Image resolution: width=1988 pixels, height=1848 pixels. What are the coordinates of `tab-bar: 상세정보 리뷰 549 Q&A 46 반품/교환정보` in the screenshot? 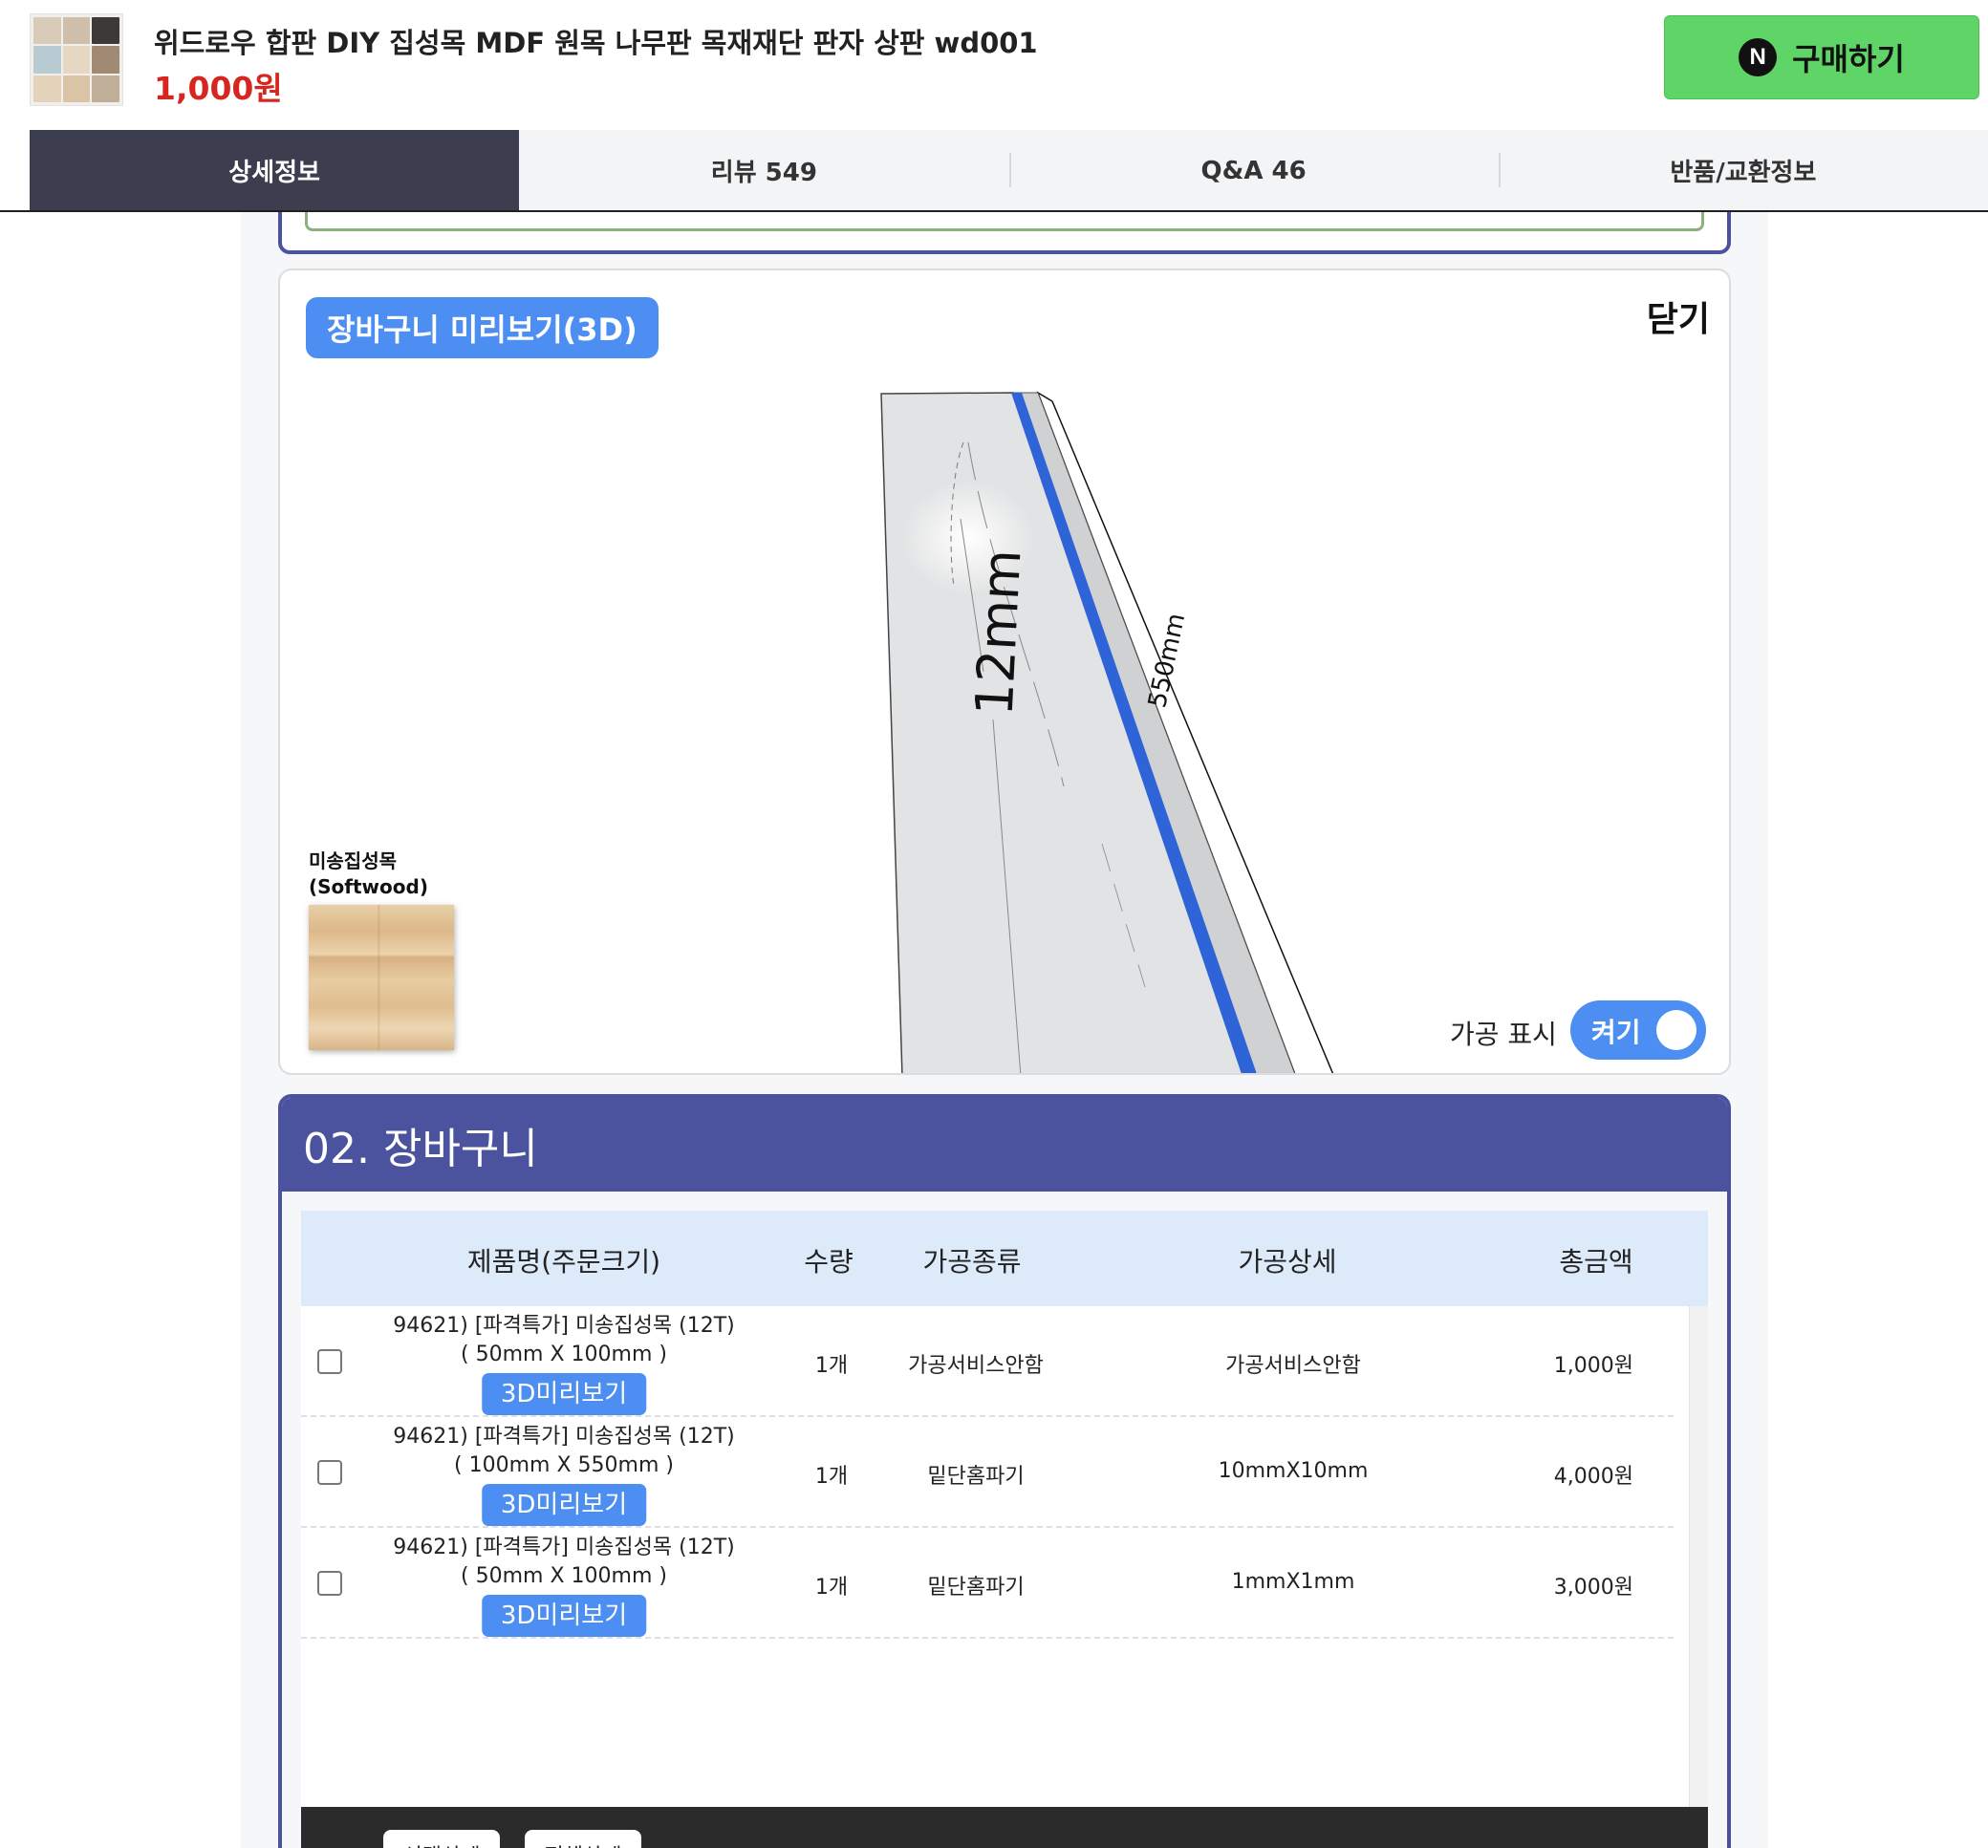 It's located at (1009, 170).